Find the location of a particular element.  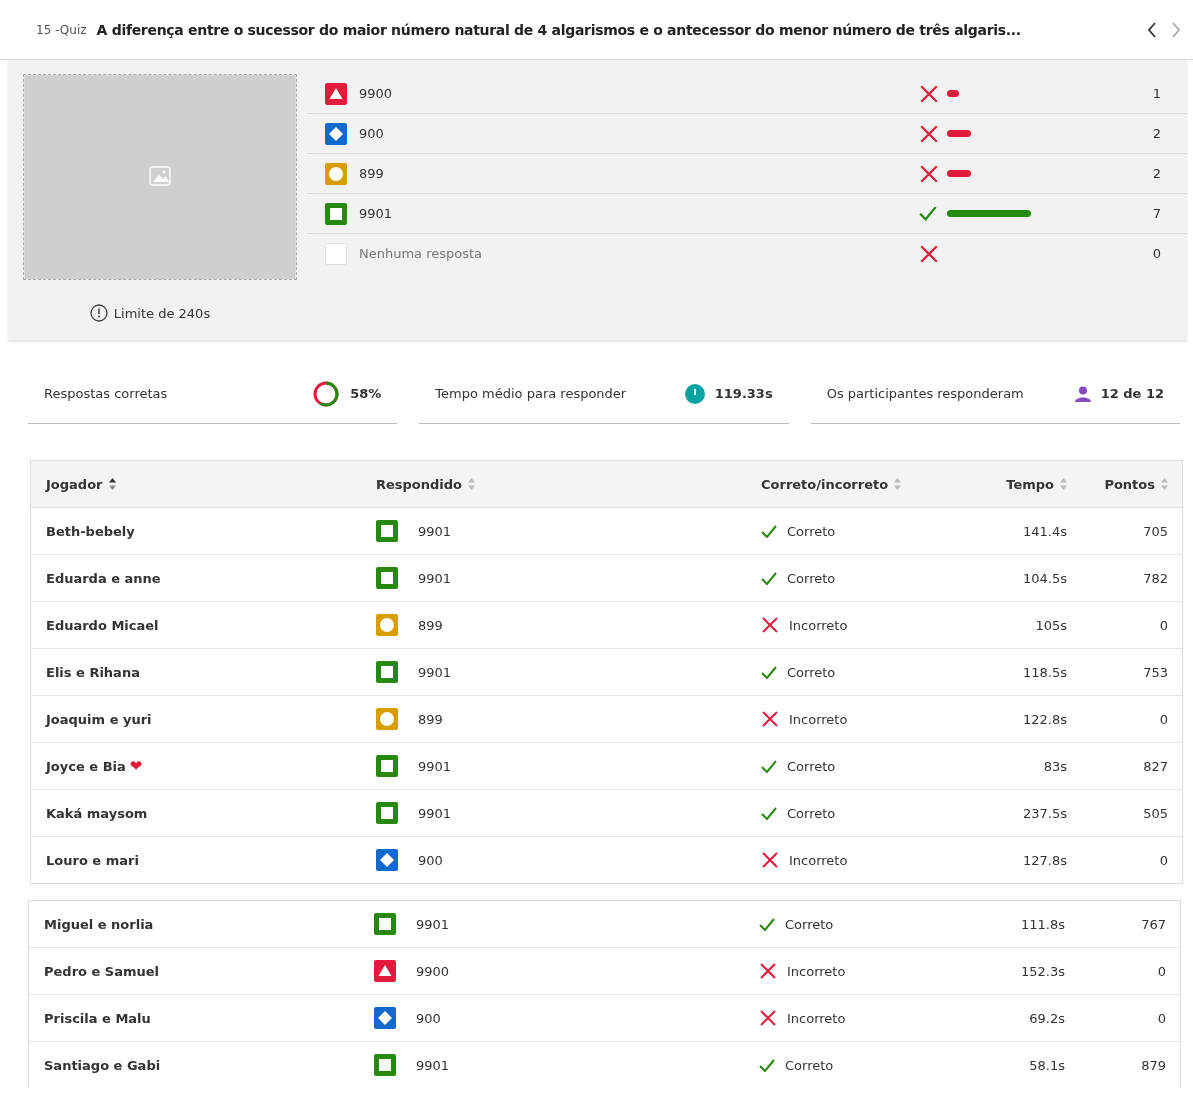

time-cell-text: 237.5s is located at coordinates (1044, 813).